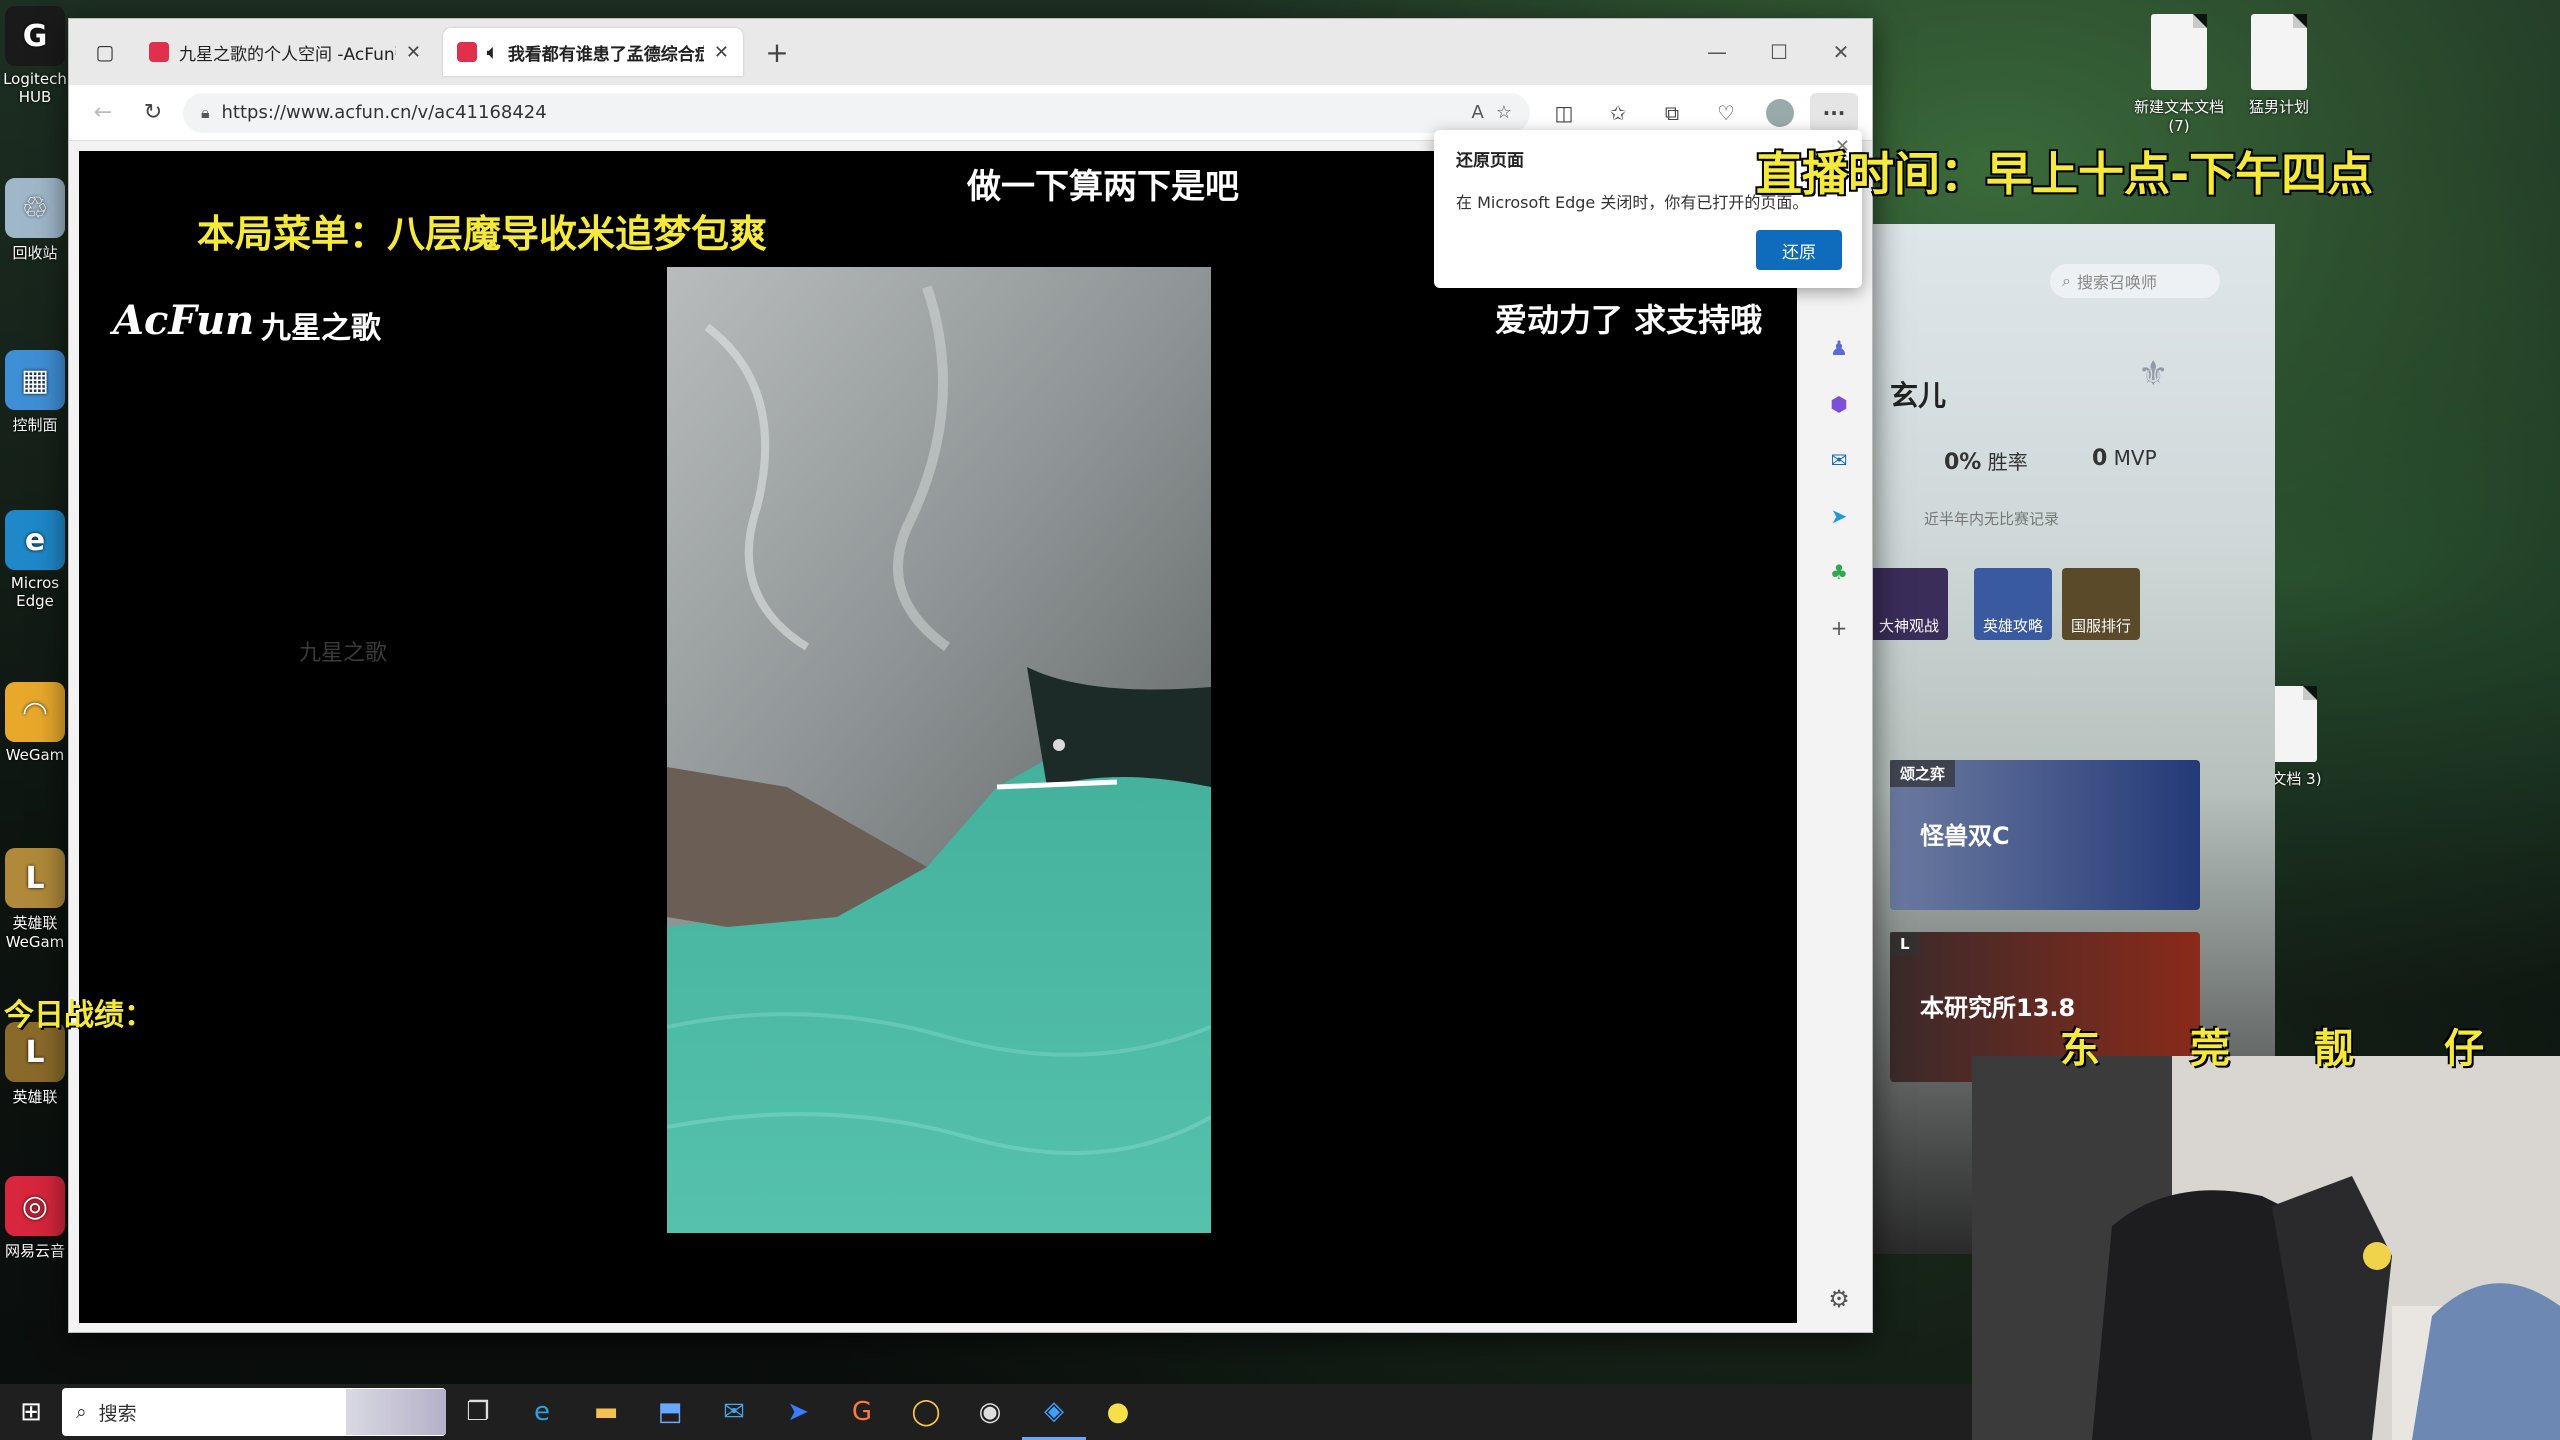  What do you see at coordinates (1779, 52) in the screenshot?
I see `maximize-button: ☐` at bounding box center [1779, 52].